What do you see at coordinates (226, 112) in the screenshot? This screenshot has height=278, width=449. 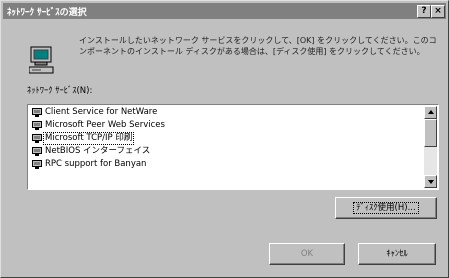 I see `list-item: Client Service for NetWare` at bounding box center [226, 112].